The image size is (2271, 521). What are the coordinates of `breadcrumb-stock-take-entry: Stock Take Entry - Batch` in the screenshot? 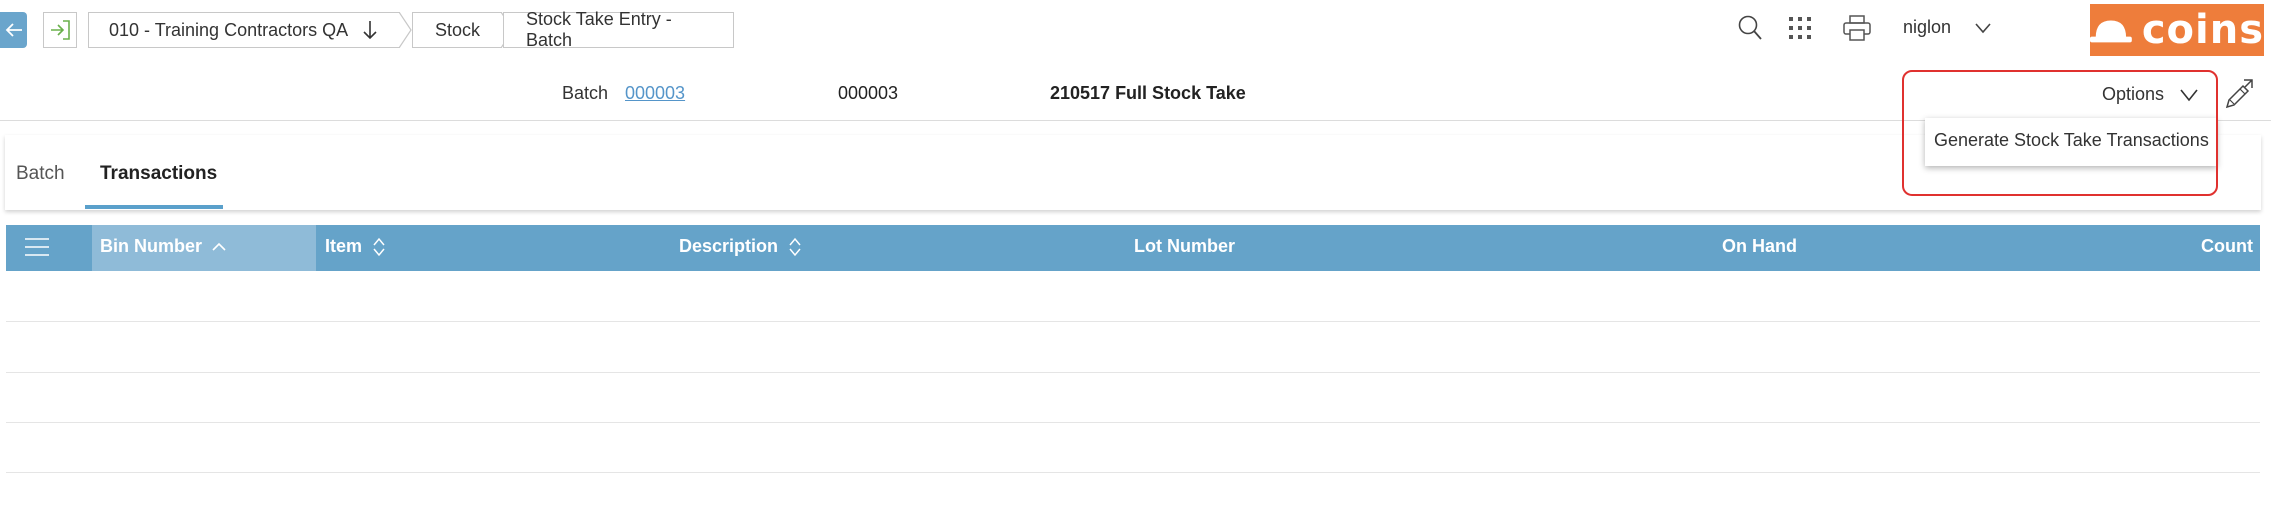 It's located at (618, 29).